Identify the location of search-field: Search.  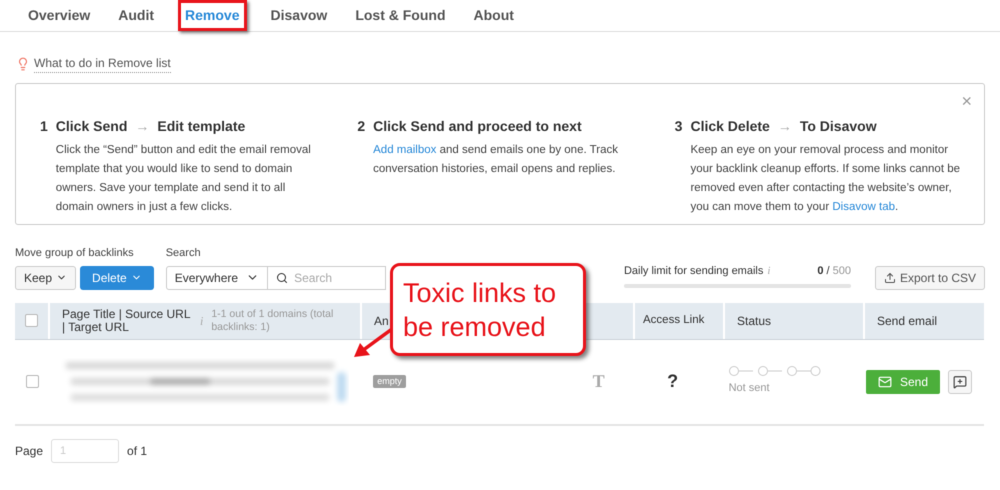
(327, 278).